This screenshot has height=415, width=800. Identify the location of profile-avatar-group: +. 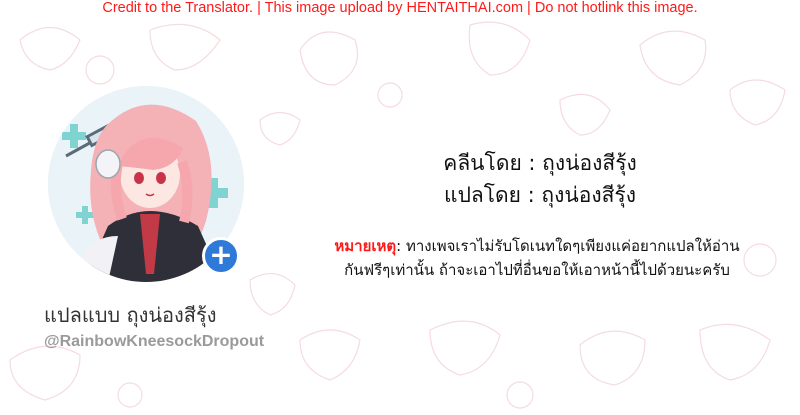
(146, 184).